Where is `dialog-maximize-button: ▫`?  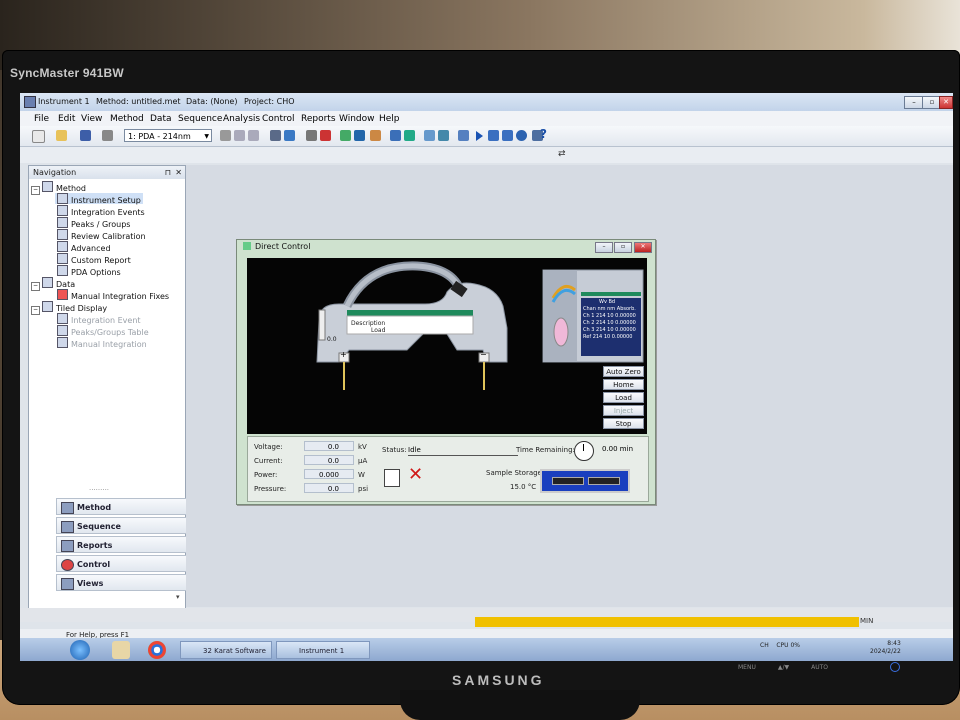 dialog-maximize-button: ▫ is located at coordinates (623, 247).